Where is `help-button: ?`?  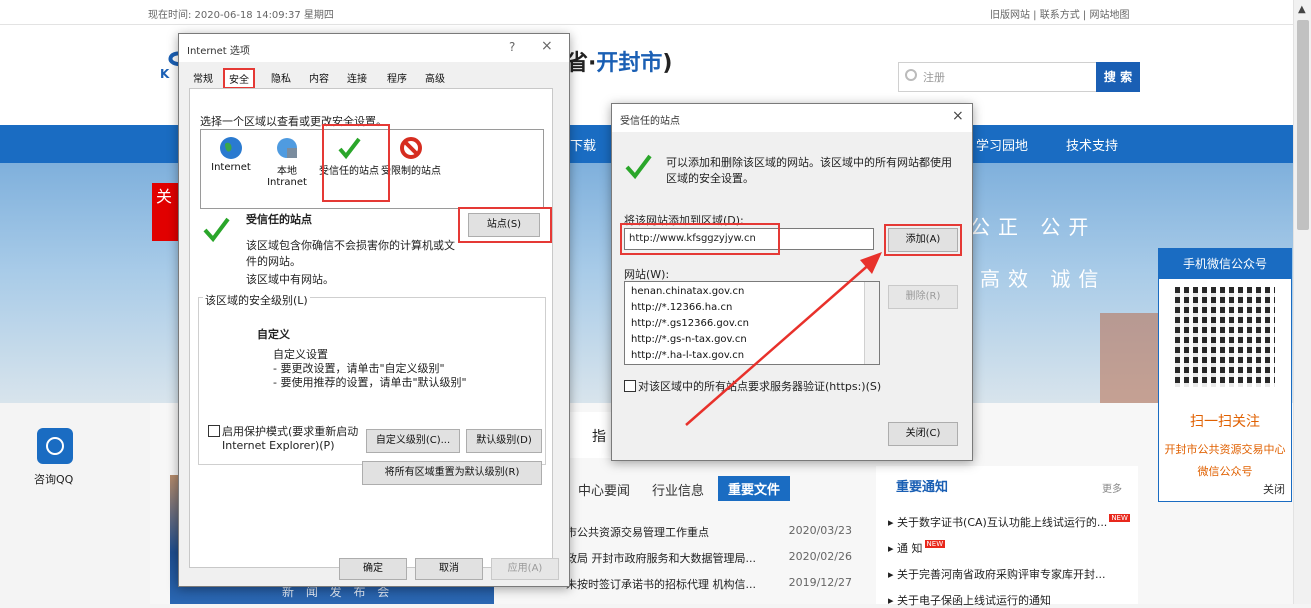
help-button: ? is located at coordinates (512, 47).